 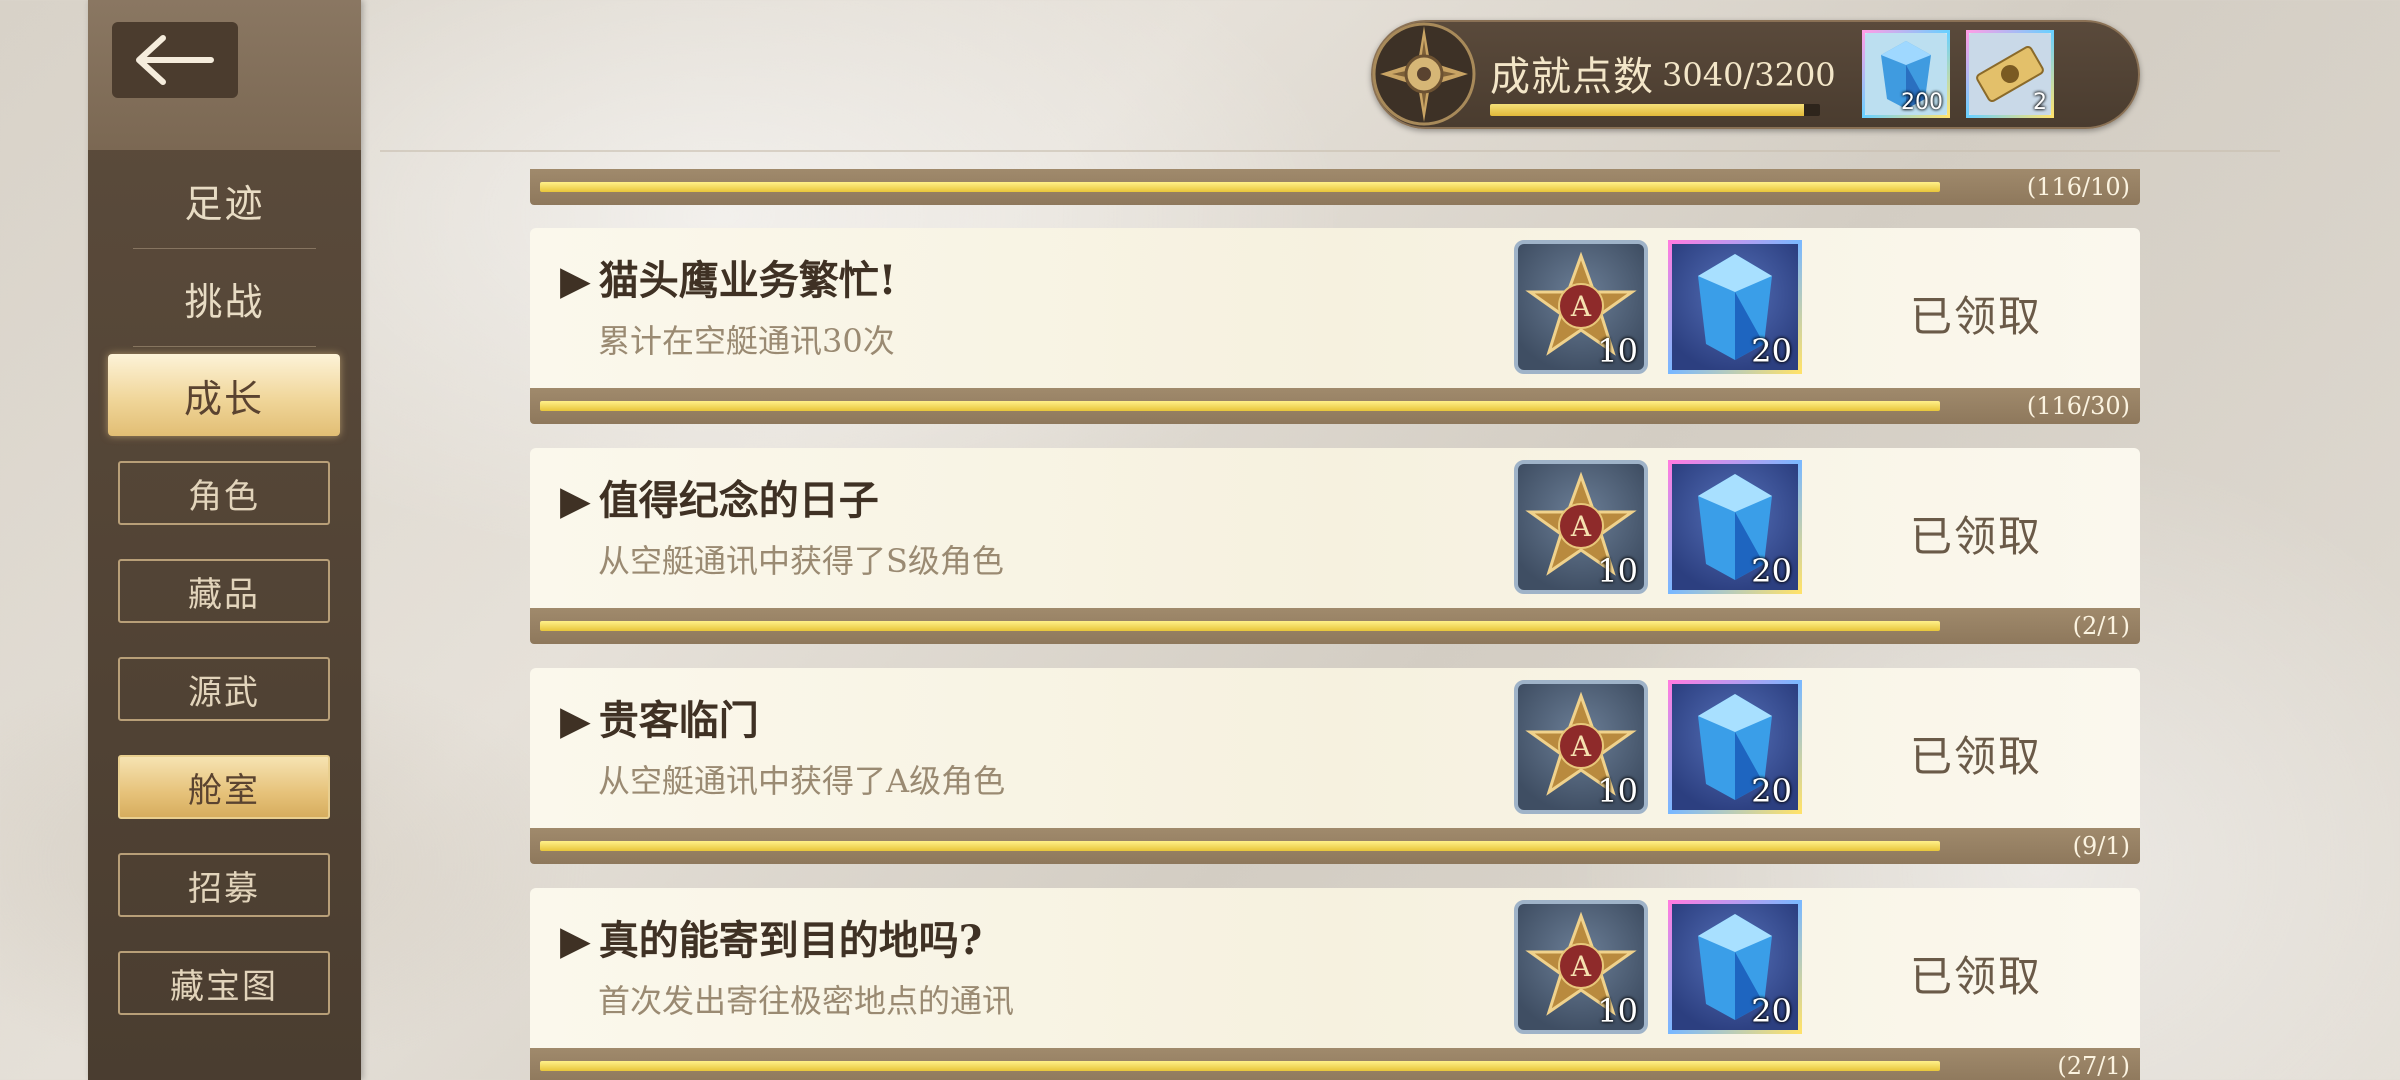 I want to click on nav-sub-treasure-map: 藏宝图, so click(x=224, y=983).